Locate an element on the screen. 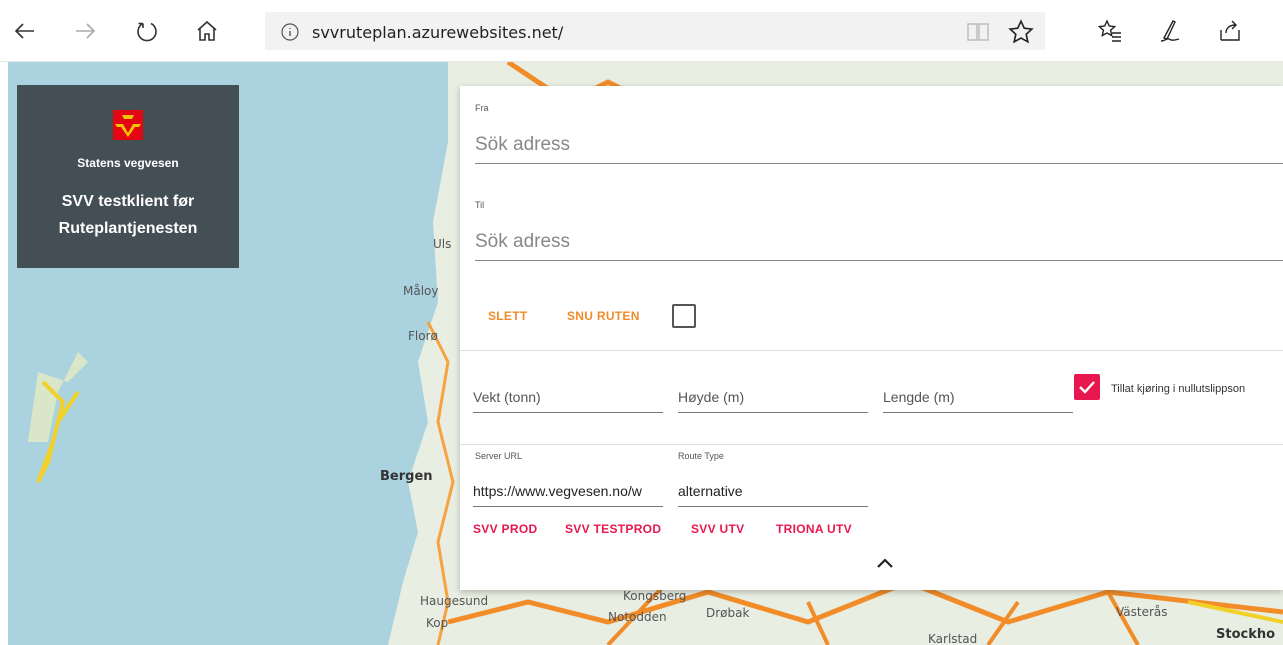 The width and height of the screenshot is (1283, 645). server-url-input: https://www.vegvesen.no/w is located at coordinates (568, 492).